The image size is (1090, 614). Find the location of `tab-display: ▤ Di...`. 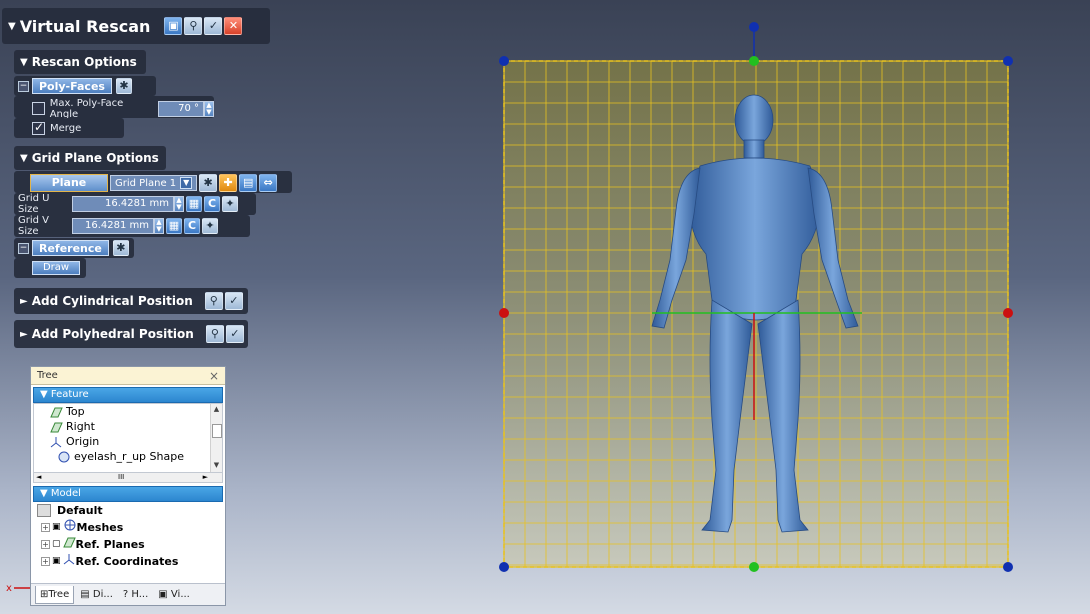

tab-display: ▤ Di... is located at coordinates (96, 595).